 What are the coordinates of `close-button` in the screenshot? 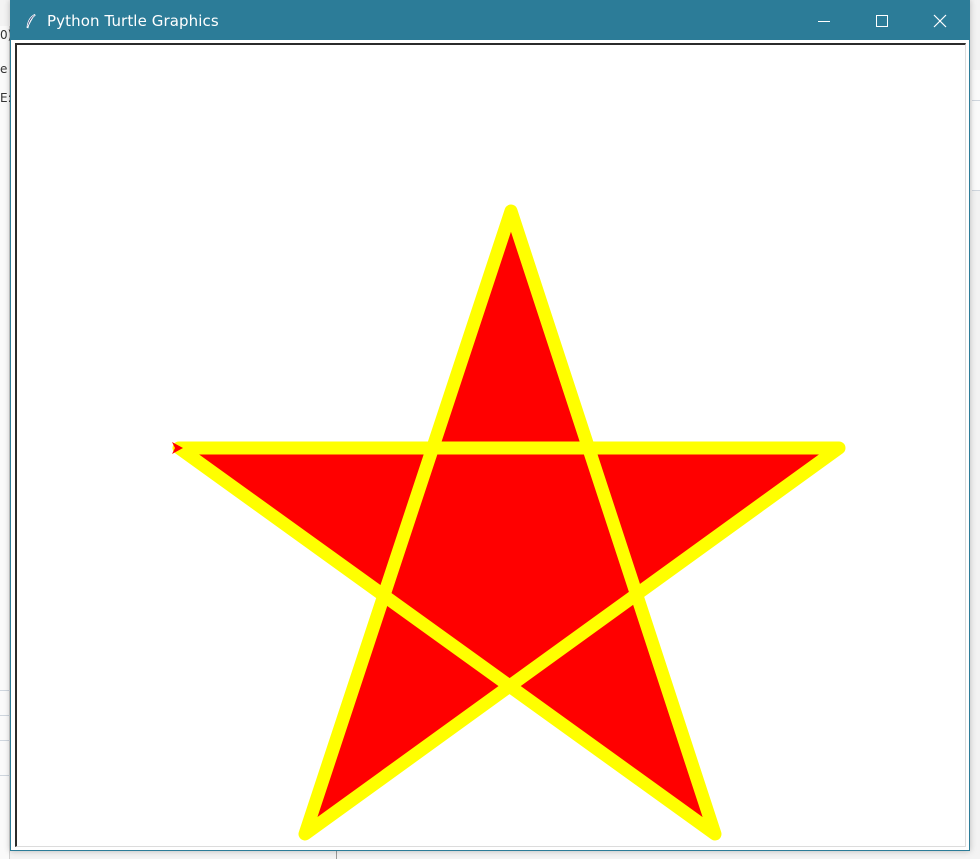 It's located at (940, 20).